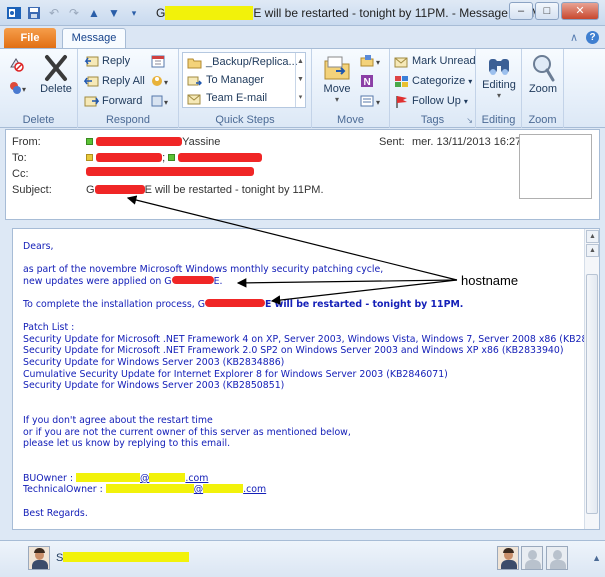 The height and width of the screenshot is (577, 605). I want to click on outlook-app-icon, so click(14, 13).